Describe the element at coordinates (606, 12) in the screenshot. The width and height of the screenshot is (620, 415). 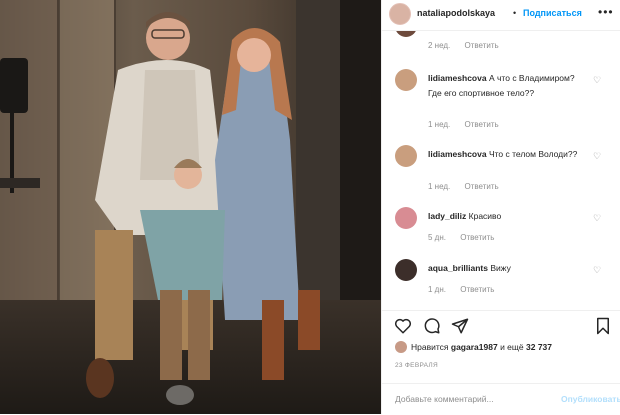
I see `more-options-icon: •••` at that location.